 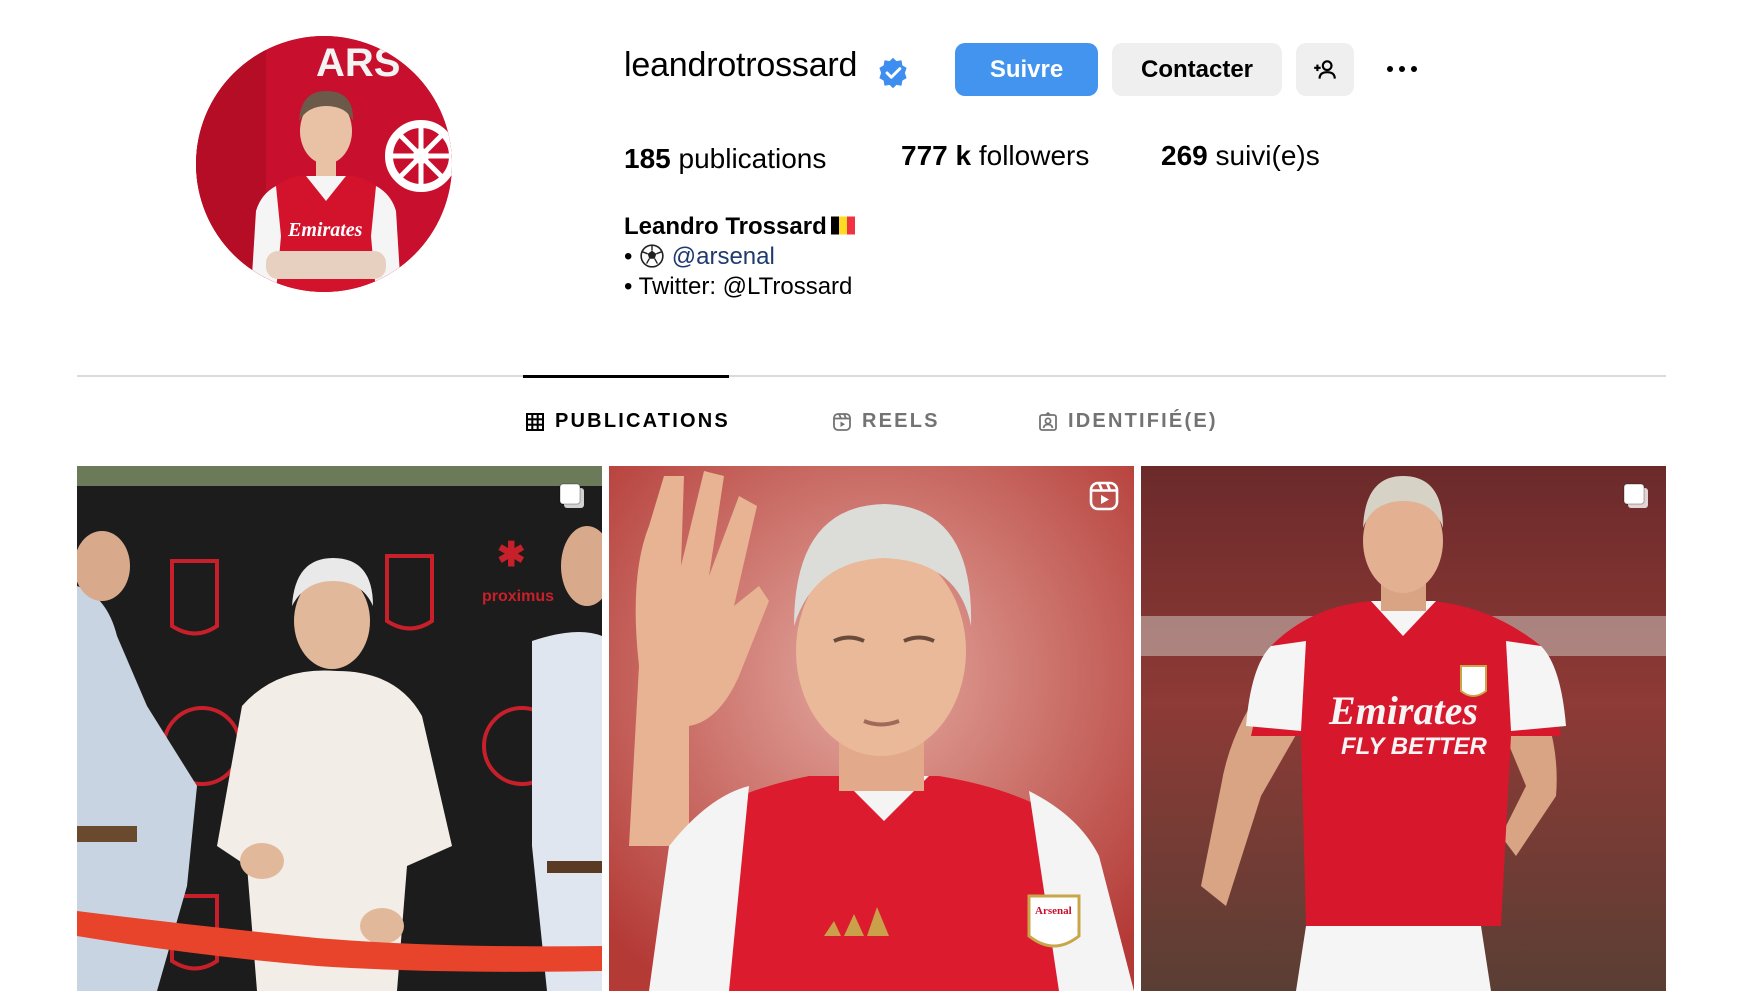 What do you see at coordinates (723, 256) in the screenshot?
I see `arsenal-mention-link: @arsenal` at bounding box center [723, 256].